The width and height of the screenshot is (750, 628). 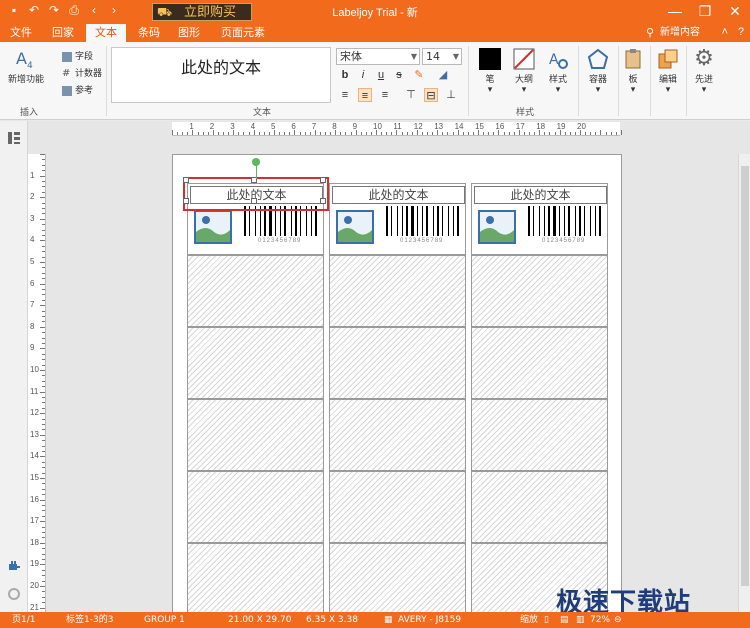 I want to click on minimize-icon: —, so click(x=675, y=12).